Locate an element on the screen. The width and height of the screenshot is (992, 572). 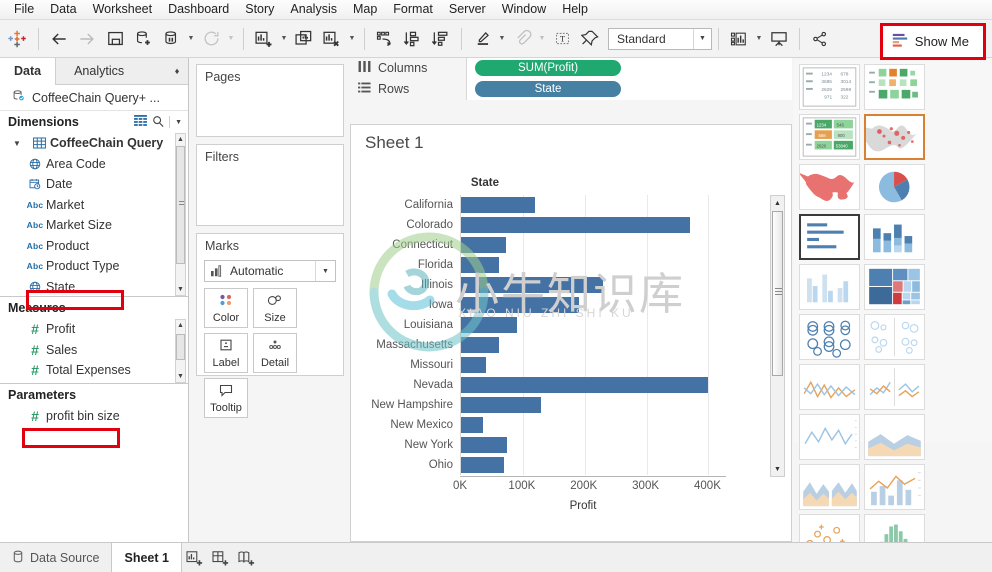
rows-shelf-drop: State is located at coordinates (629, 89).